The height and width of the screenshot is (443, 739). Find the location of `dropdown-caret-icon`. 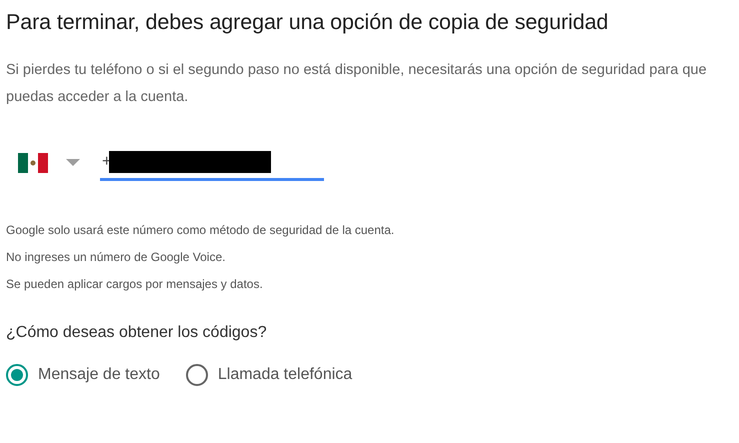

dropdown-caret-icon is located at coordinates (73, 163).